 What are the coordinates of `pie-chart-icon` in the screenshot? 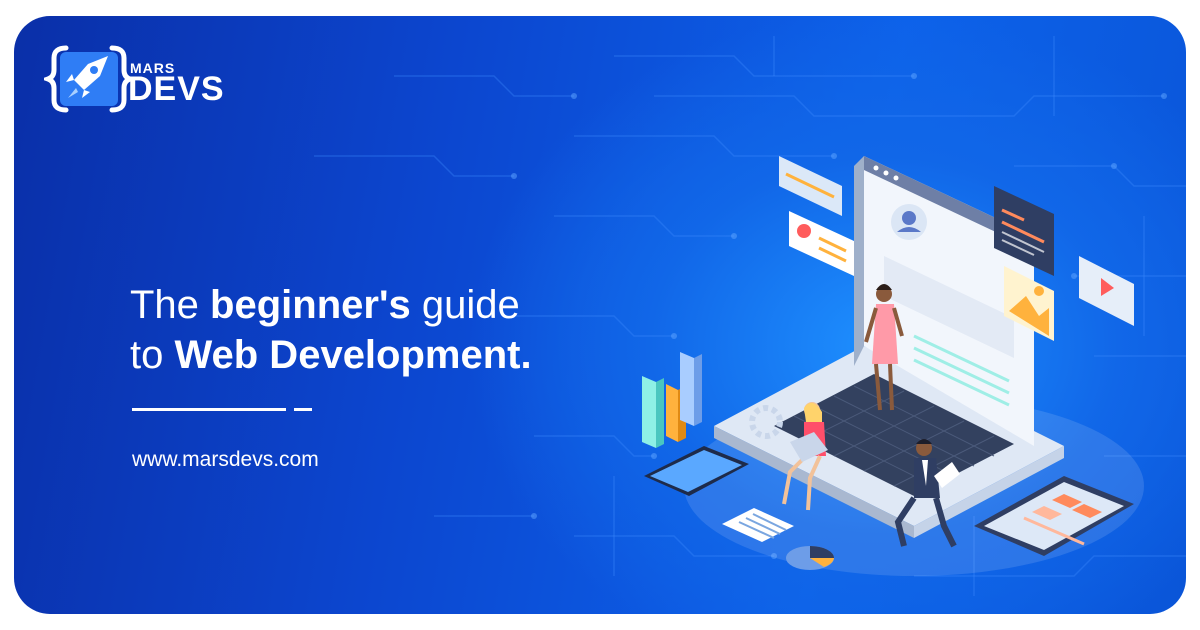 It's located at (810, 558).